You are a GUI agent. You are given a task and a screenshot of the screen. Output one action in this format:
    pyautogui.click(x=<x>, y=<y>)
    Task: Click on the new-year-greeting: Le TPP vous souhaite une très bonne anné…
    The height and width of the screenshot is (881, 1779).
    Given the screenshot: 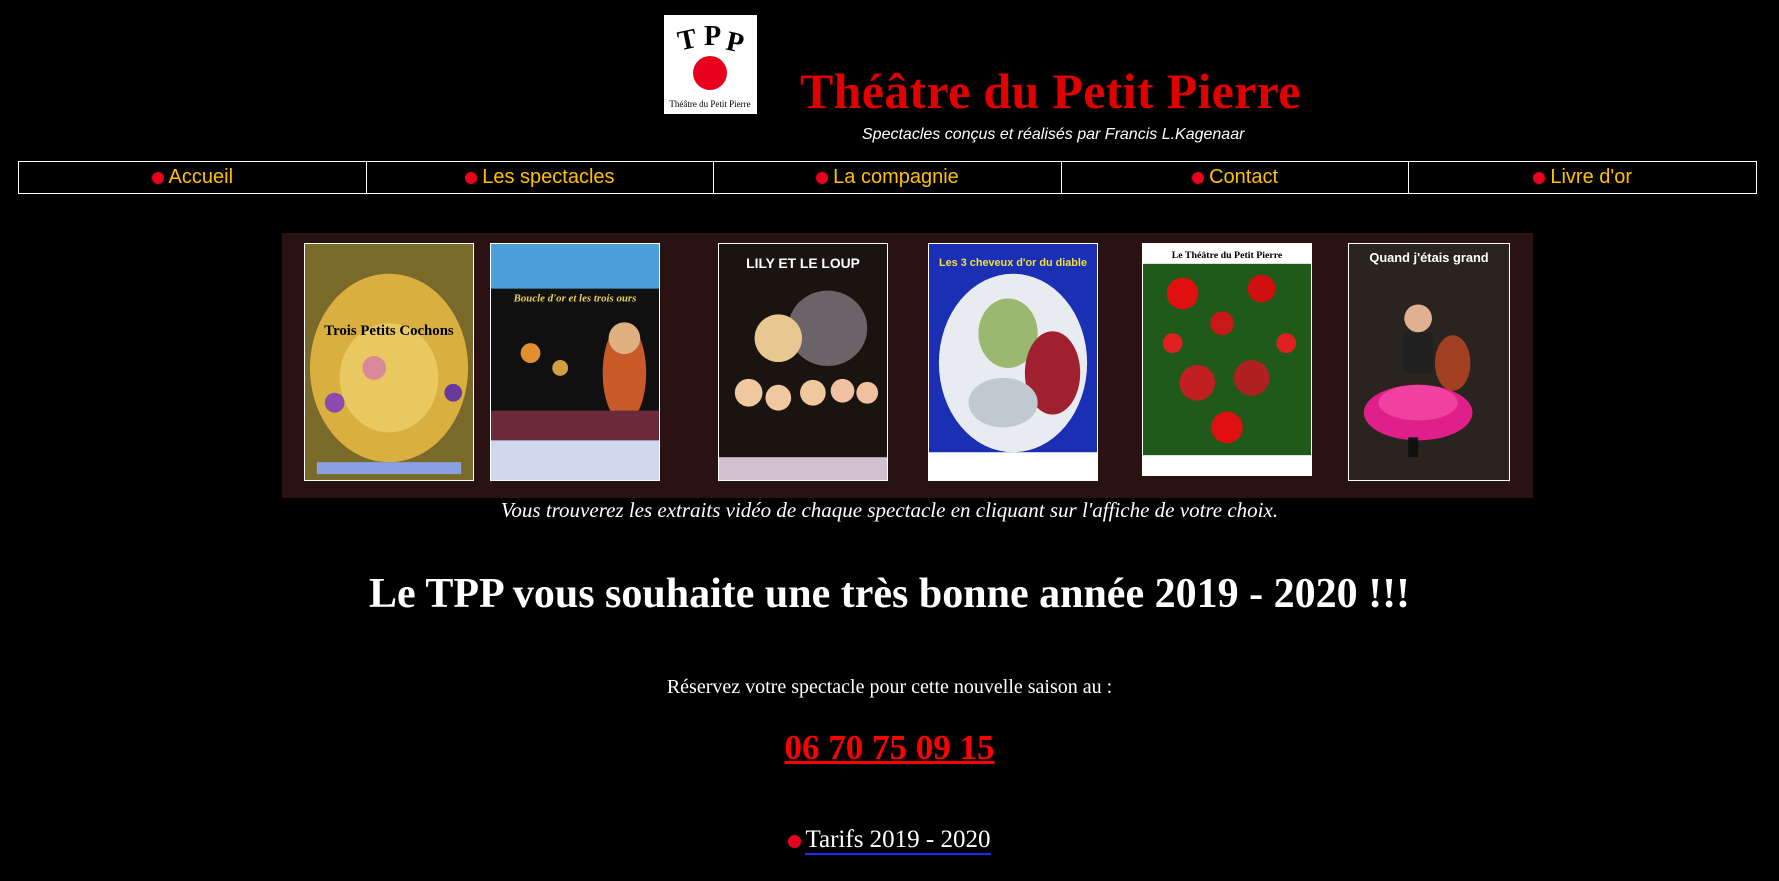 What is the action you would take?
    pyautogui.click(x=889, y=594)
    